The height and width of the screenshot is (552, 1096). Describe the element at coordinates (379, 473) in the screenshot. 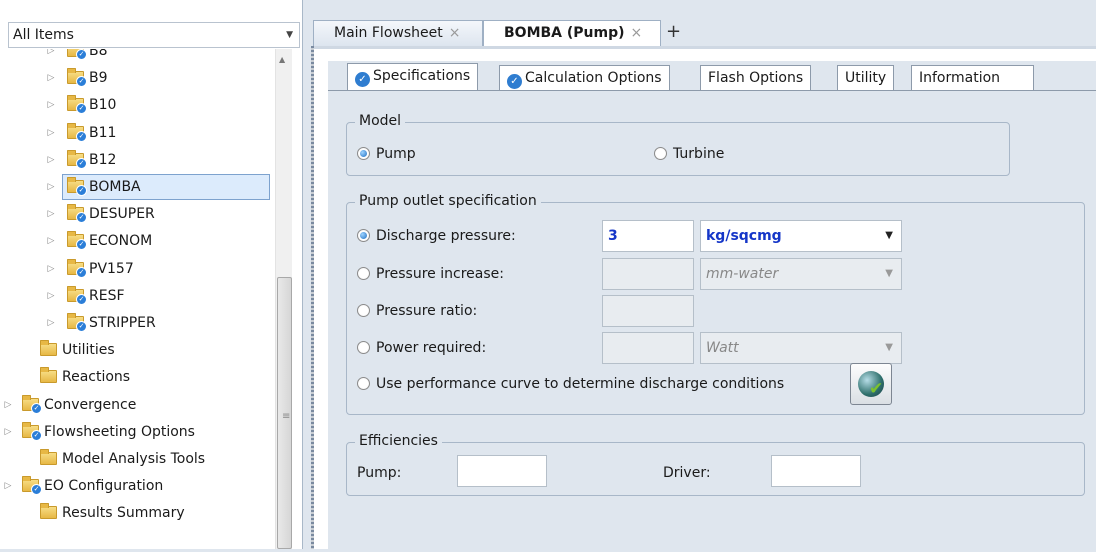

I see `pump-efficiency-label: Pump:` at that location.